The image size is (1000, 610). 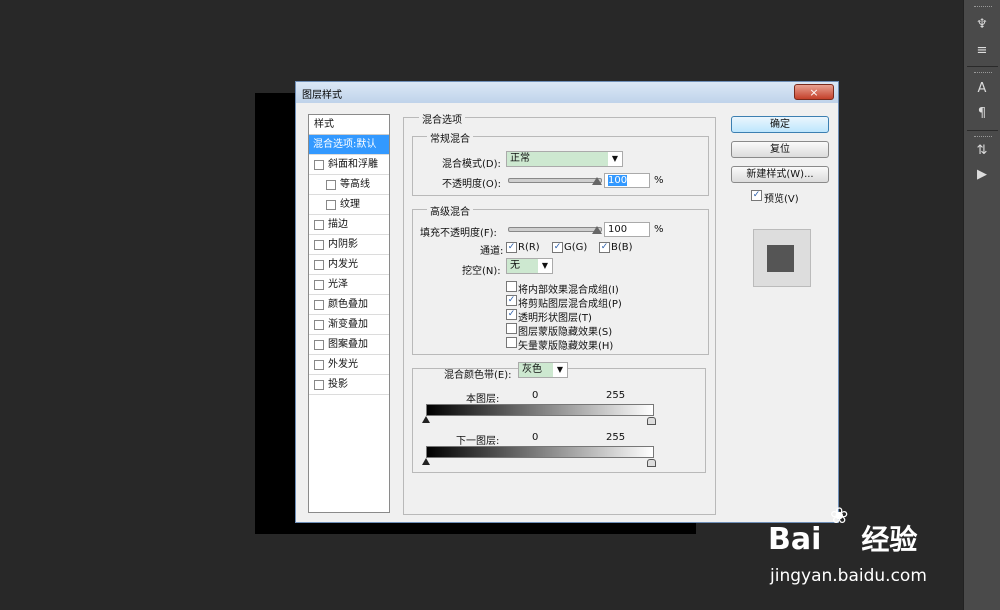 I want to click on channel-g-checkbox: ✓, so click(x=557, y=247).